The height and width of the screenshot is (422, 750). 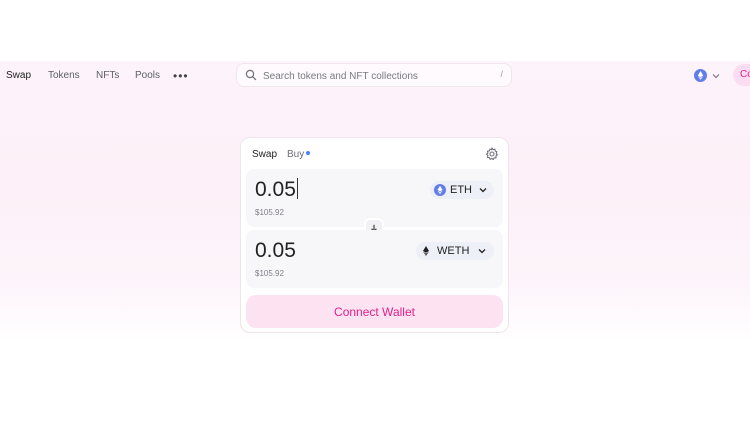 What do you see at coordinates (264, 154) in the screenshot?
I see `tab-swap: Swap` at bounding box center [264, 154].